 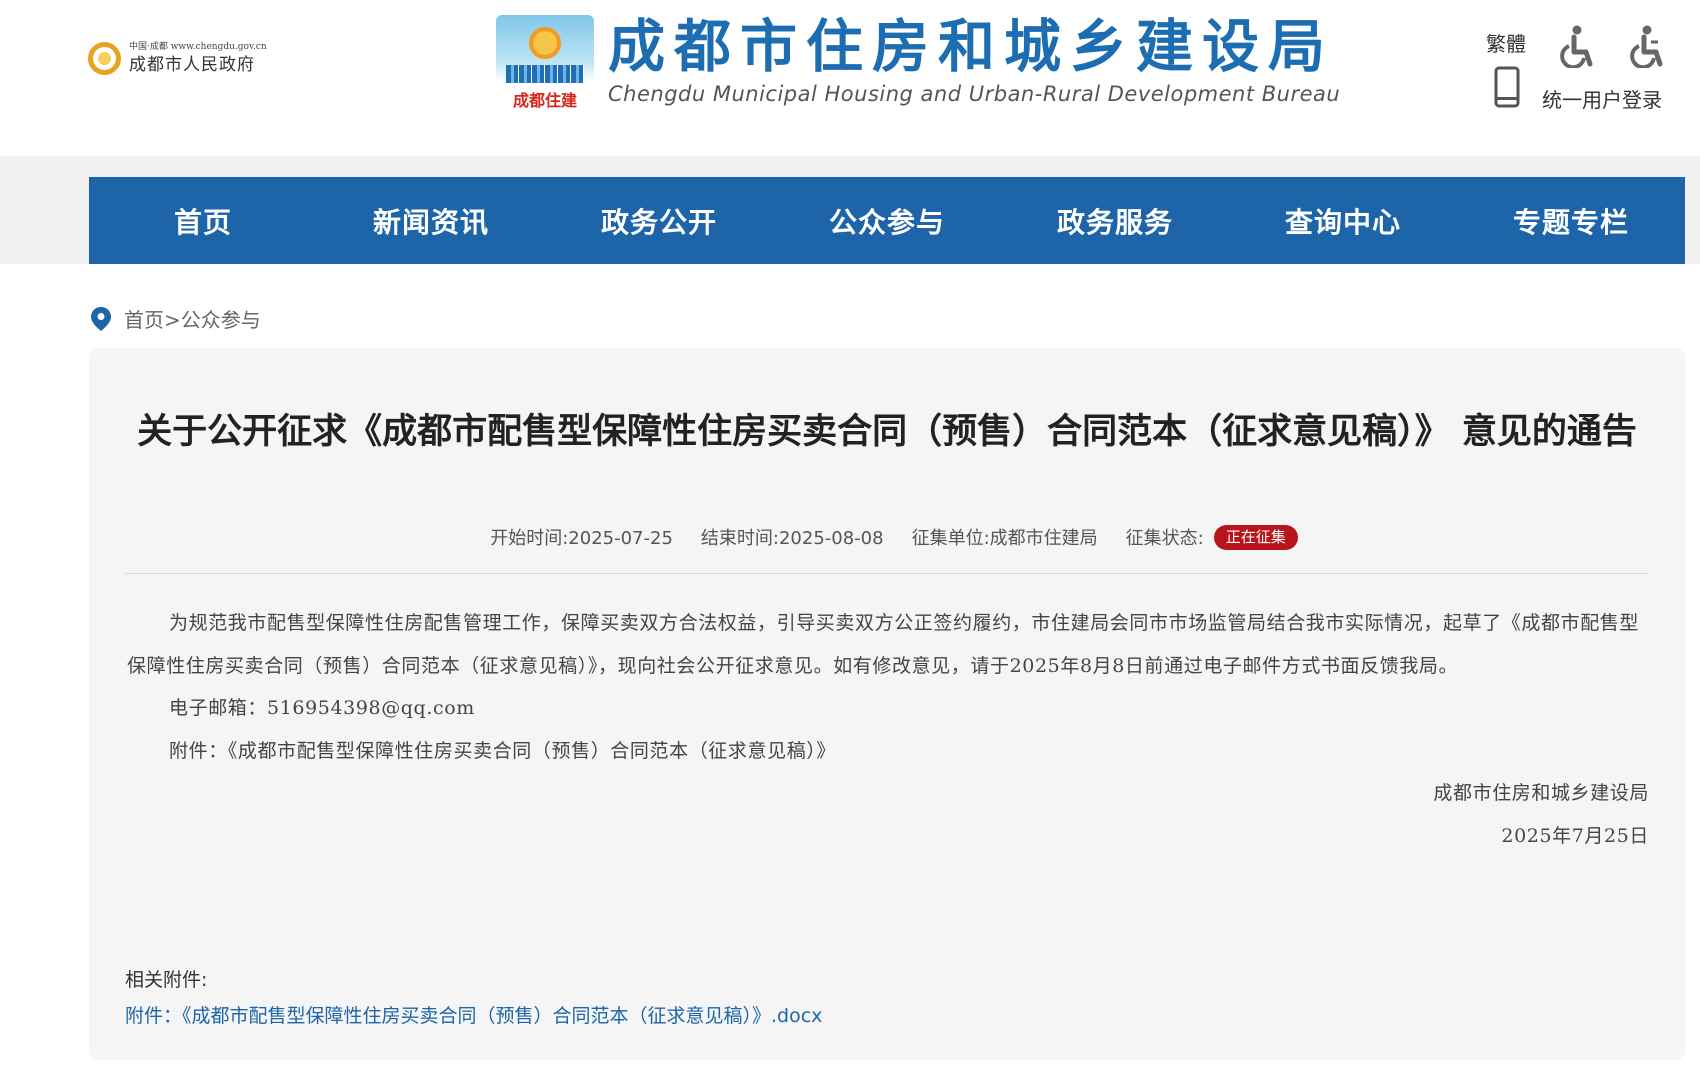 I want to click on status-badge: 正在征集, so click(x=1255, y=537).